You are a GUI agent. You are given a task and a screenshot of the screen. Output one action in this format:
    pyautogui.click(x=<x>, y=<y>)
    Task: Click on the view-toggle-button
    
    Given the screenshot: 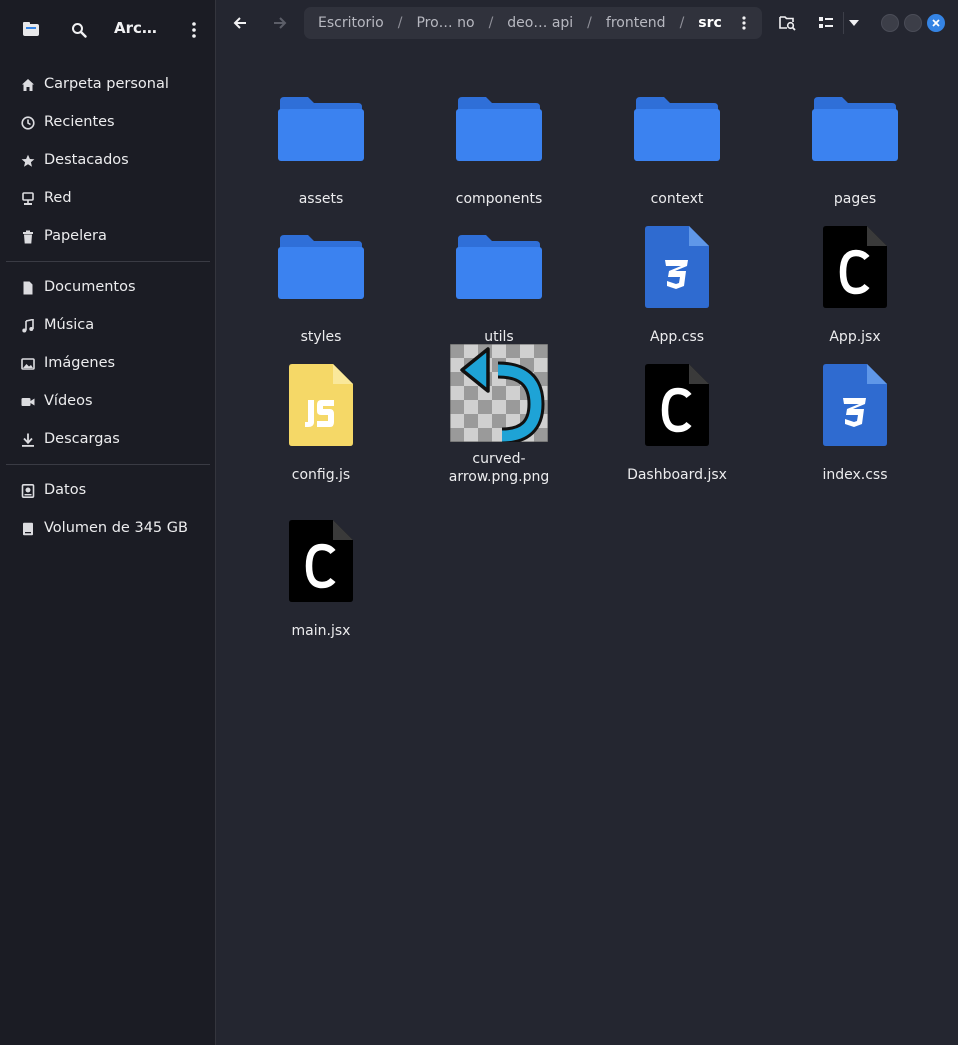 What is the action you would take?
    pyautogui.click(x=826, y=23)
    